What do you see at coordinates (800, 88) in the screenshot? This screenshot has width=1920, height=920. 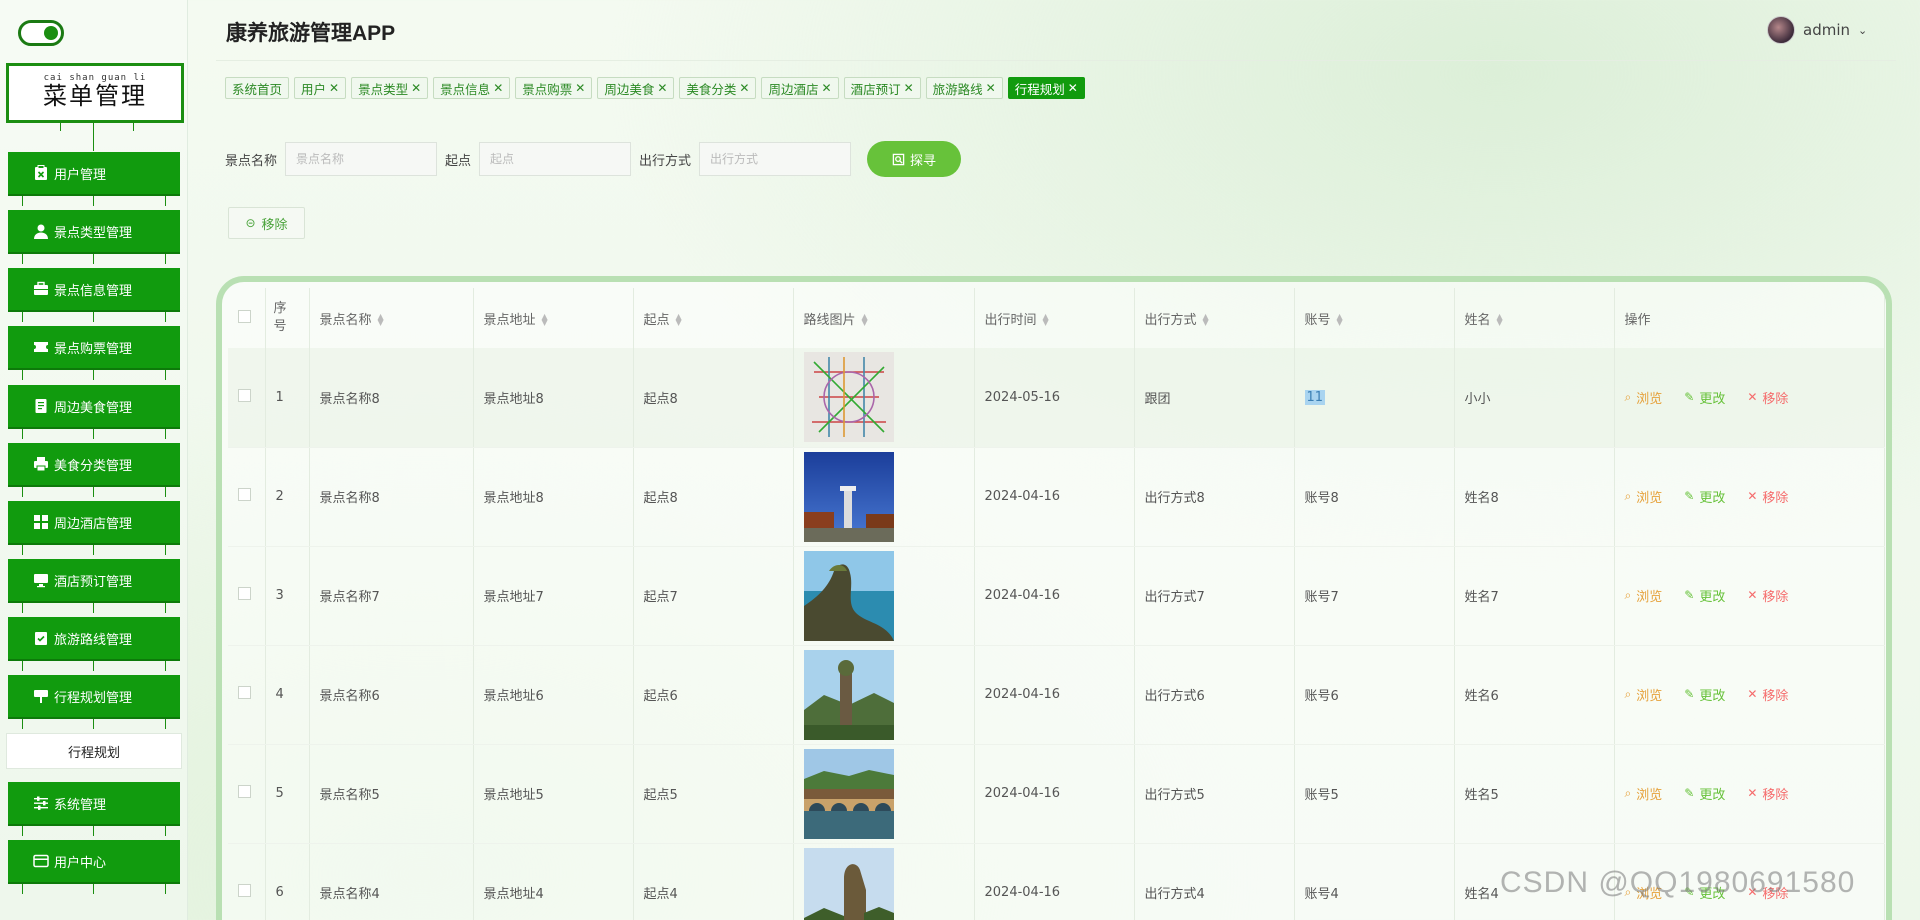 I see `tag-8: 周边酒店 ✕` at bounding box center [800, 88].